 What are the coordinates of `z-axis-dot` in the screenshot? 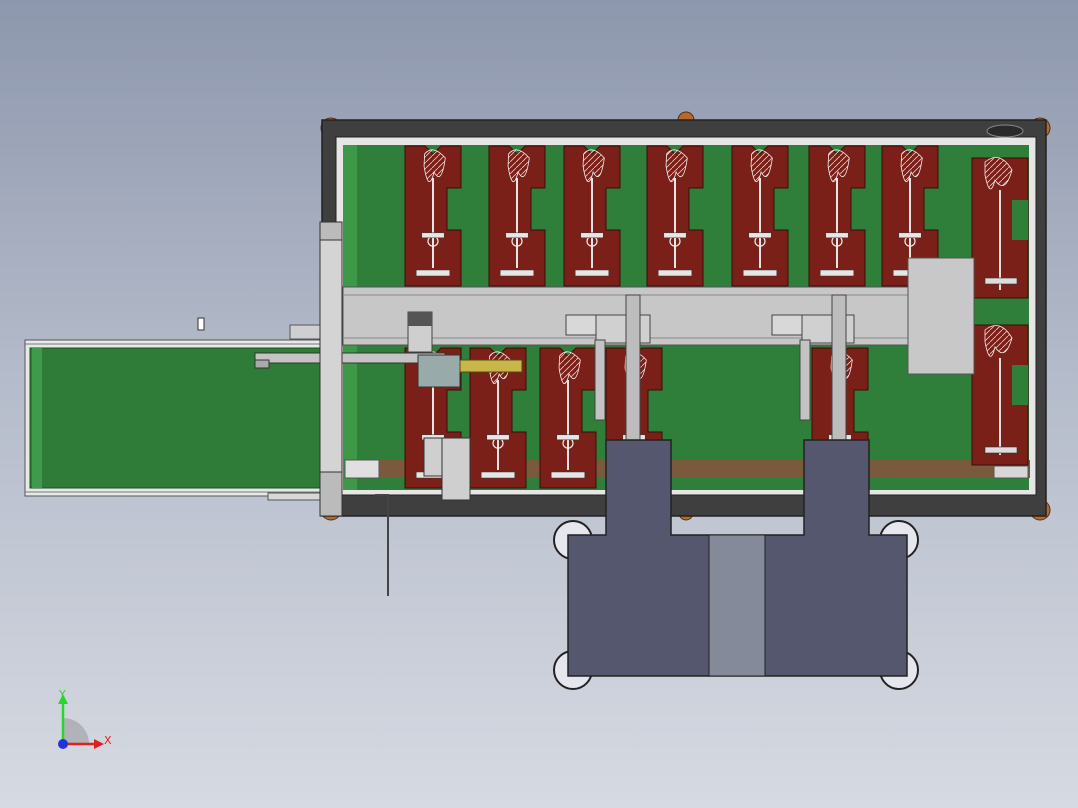 It's located at (63, 744).